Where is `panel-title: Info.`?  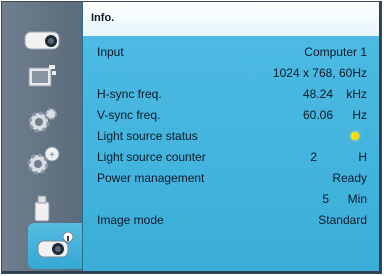 panel-title: Info. is located at coordinates (103, 18).